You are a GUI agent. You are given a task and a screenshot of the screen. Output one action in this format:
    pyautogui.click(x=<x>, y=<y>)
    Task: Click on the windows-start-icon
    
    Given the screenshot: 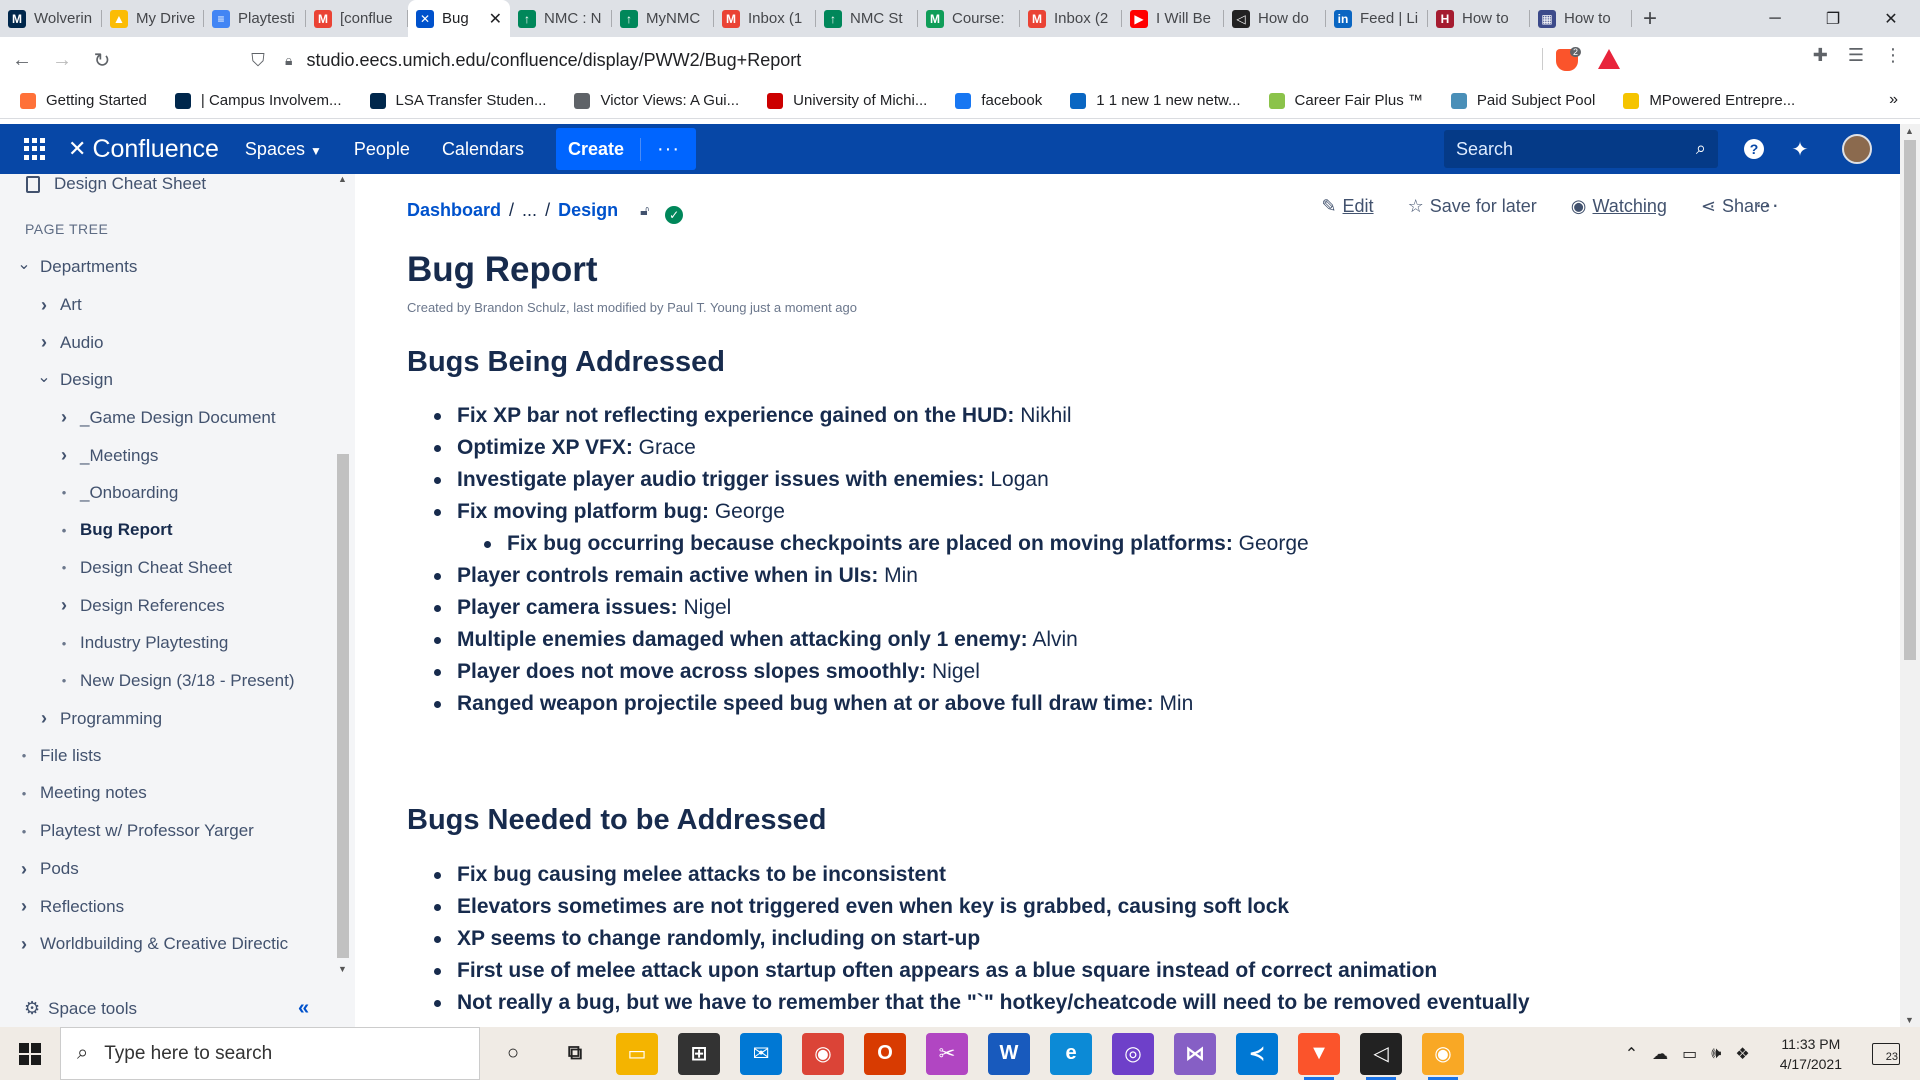 What is the action you would take?
    pyautogui.click(x=30, y=1053)
    